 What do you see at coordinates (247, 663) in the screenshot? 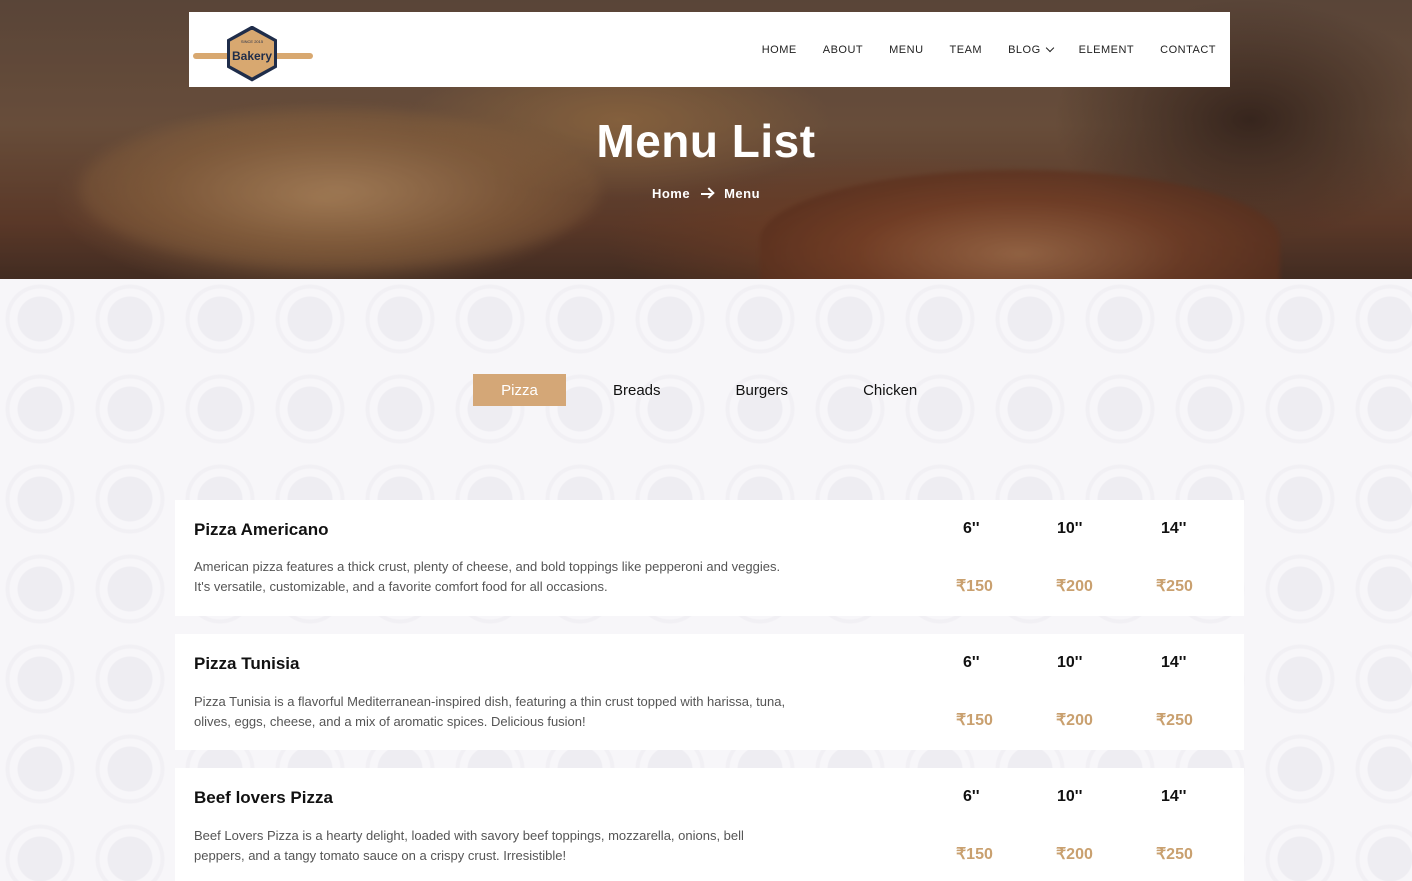
I see `menu-item-name: Pizza Tunisia` at bounding box center [247, 663].